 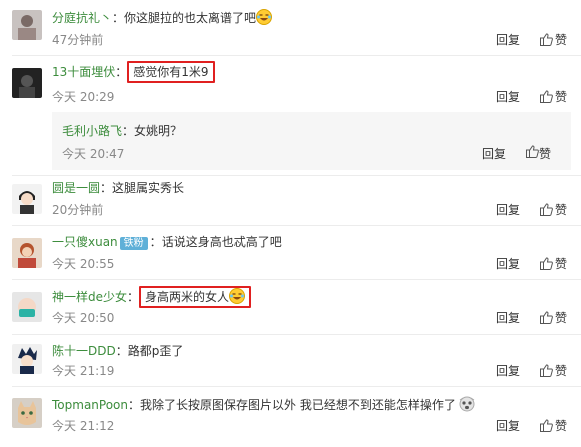 What do you see at coordinates (85, 242) in the screenshot?
I see `username: 一只傻xuan` at bounding box center [85, 242].